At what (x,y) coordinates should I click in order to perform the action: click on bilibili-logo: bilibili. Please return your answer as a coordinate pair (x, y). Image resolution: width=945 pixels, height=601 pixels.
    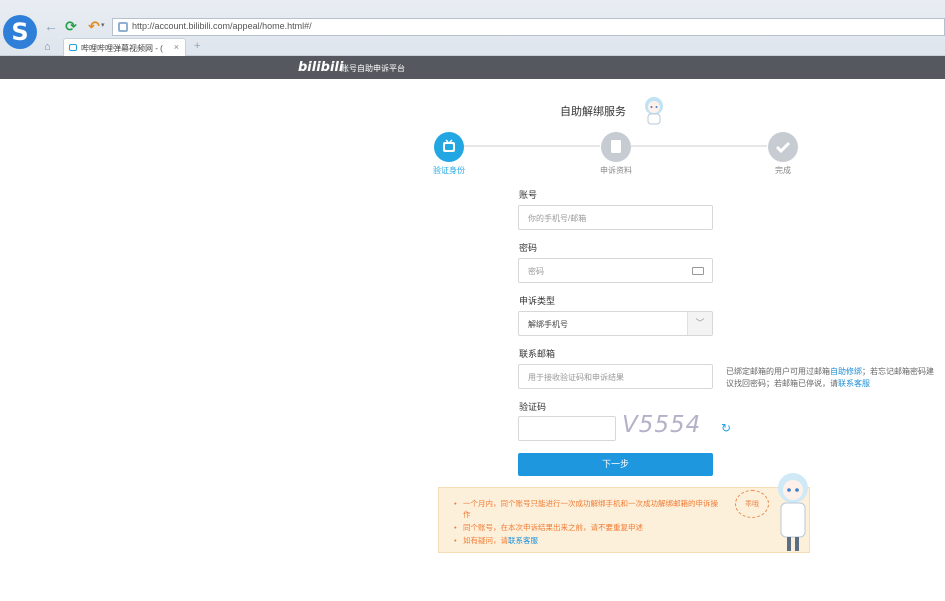
    Looking at the image, I should click on (320, 67).